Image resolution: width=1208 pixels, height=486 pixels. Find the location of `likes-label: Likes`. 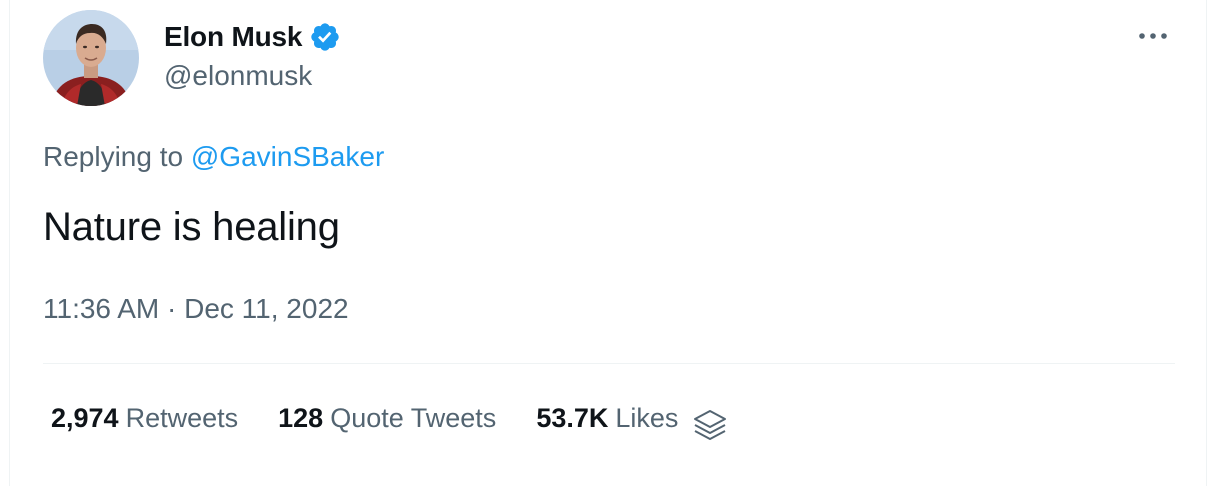

likes-label: Likes is located at coordinates (647, 417).